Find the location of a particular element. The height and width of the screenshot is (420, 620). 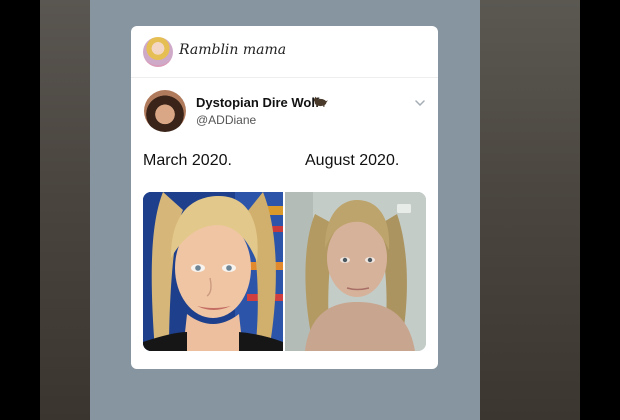

tweet-author-handle: @ADDiane is located at coordinates (226, 120).